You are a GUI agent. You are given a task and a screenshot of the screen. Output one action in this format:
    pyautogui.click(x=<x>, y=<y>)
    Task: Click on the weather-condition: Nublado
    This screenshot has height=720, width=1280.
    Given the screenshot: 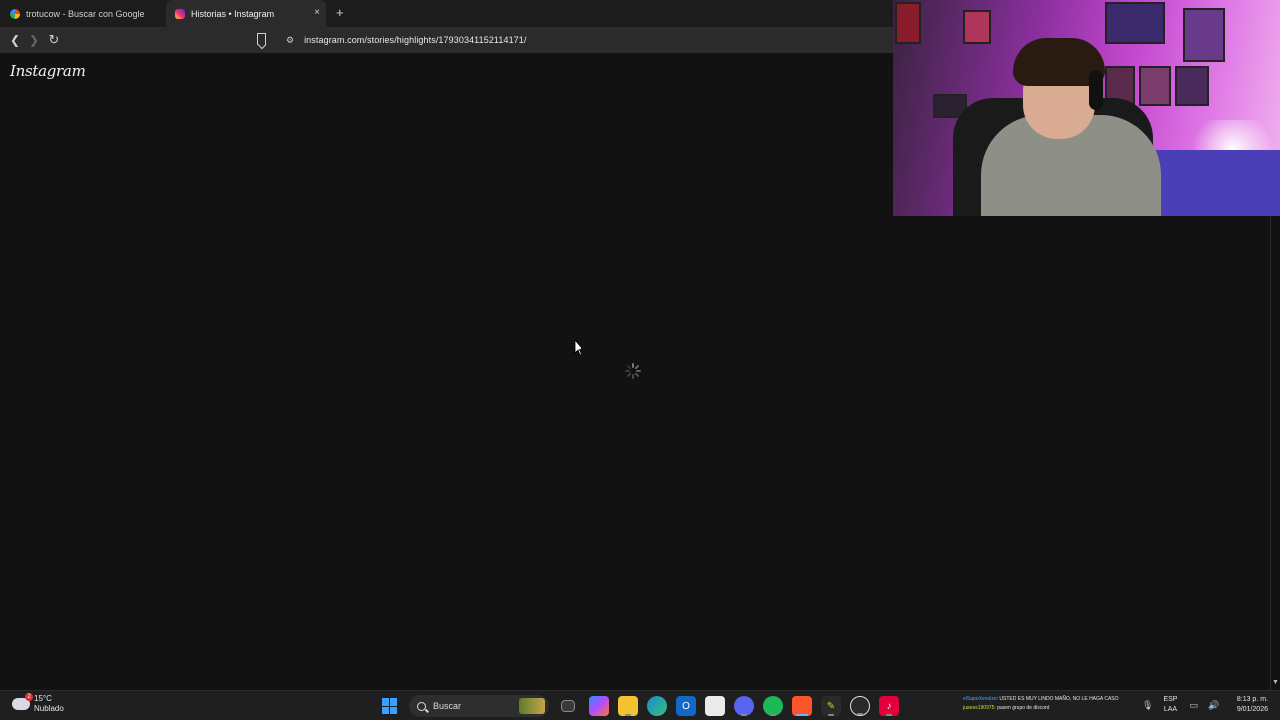 What is the action you would take?
    pyautogui.click(x=49, y=708)
    